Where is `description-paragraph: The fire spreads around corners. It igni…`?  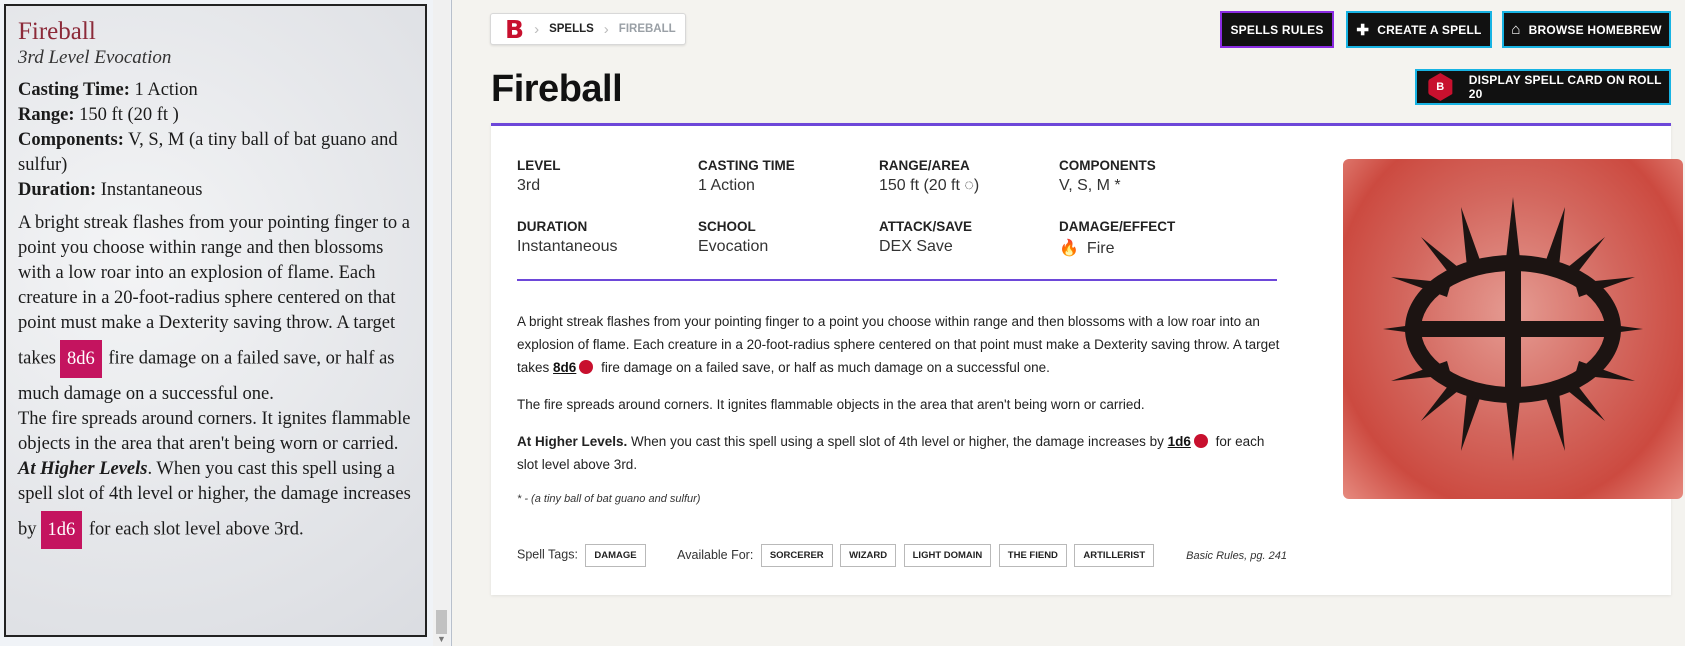 description-paragraph: The fire spreads around corners. It igni… is located at coordinates (902, 404).